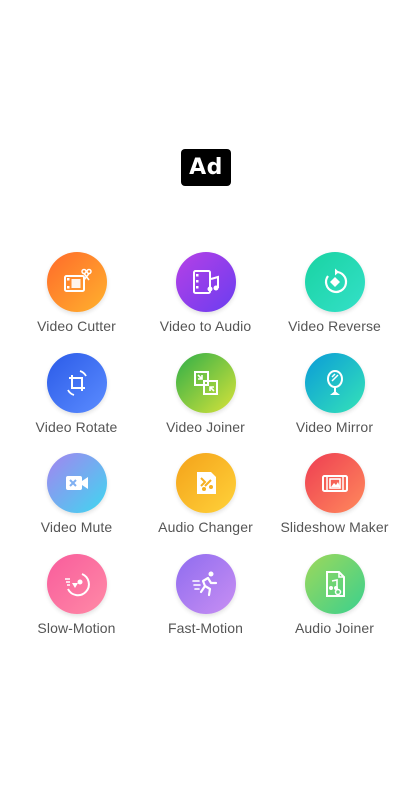  I want to click on tool-label: Video Joiner, so click(205, 426).